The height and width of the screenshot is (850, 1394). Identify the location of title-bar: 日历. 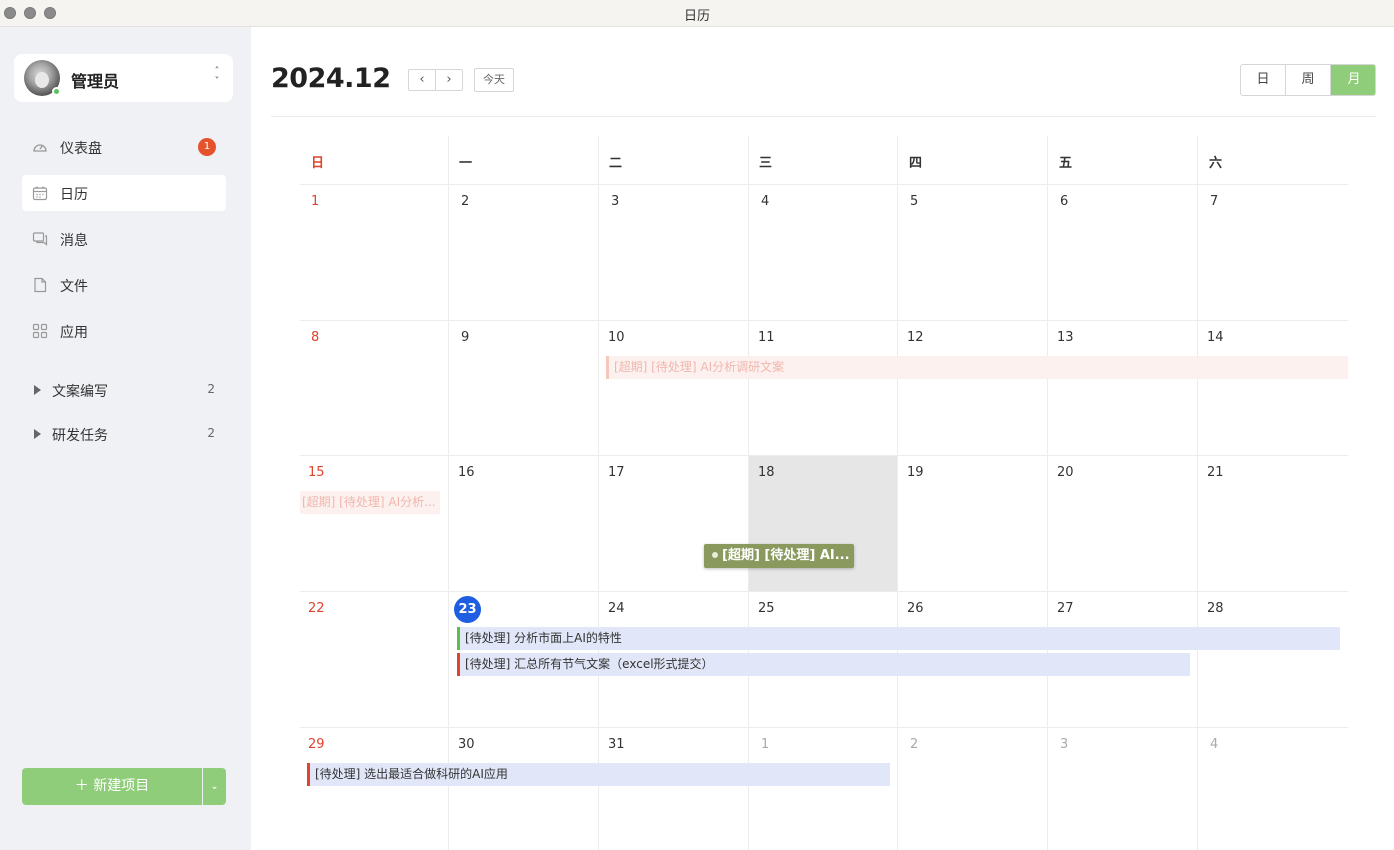
(697, 13).